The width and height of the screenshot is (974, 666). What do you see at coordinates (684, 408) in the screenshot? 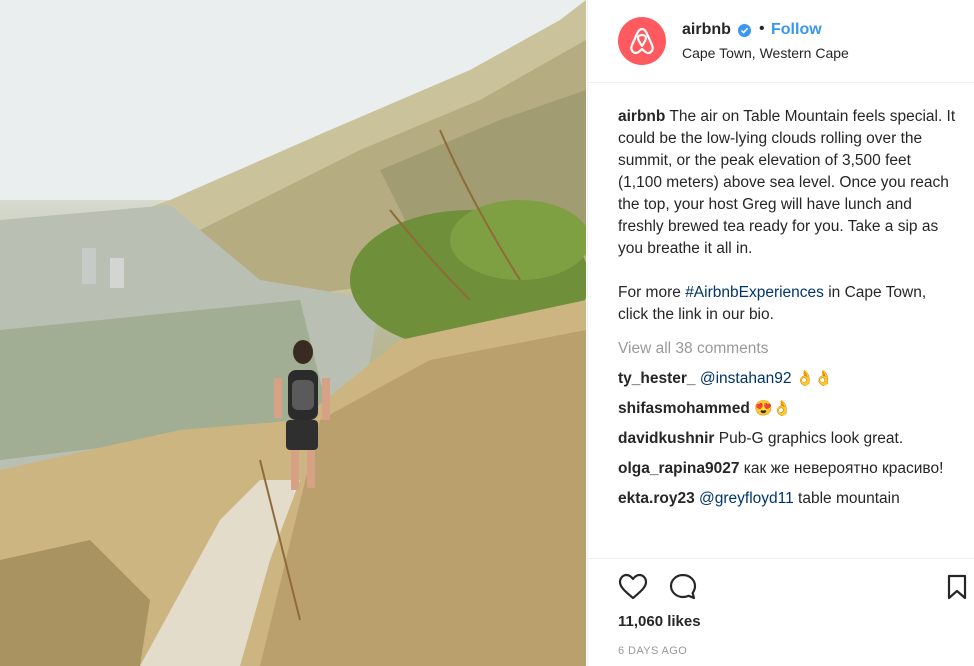
I see `comment-username: shifasmohammed` at bounding box center [684, 408].